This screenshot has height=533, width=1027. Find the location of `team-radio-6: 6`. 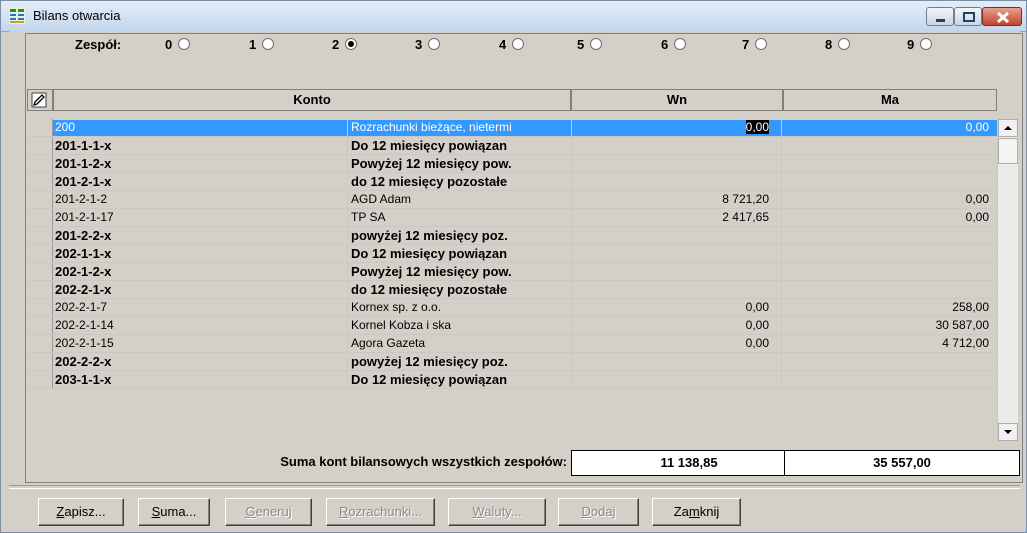

team-radio-6: 6 is located at coordinates (674, 44).